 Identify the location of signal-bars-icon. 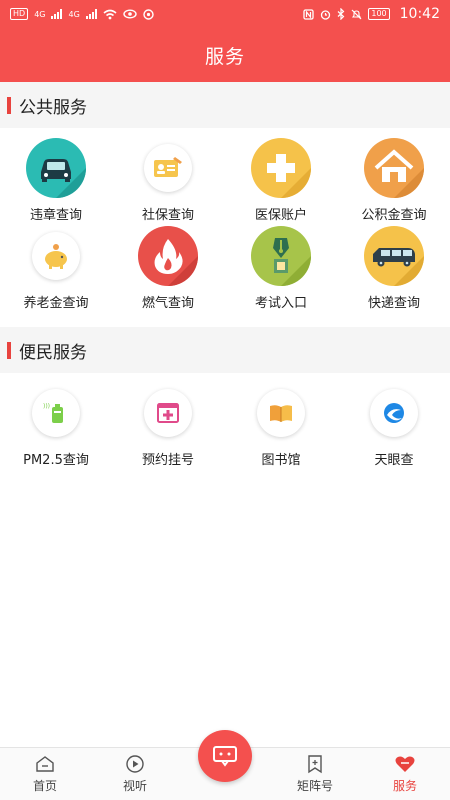
(57, 14).